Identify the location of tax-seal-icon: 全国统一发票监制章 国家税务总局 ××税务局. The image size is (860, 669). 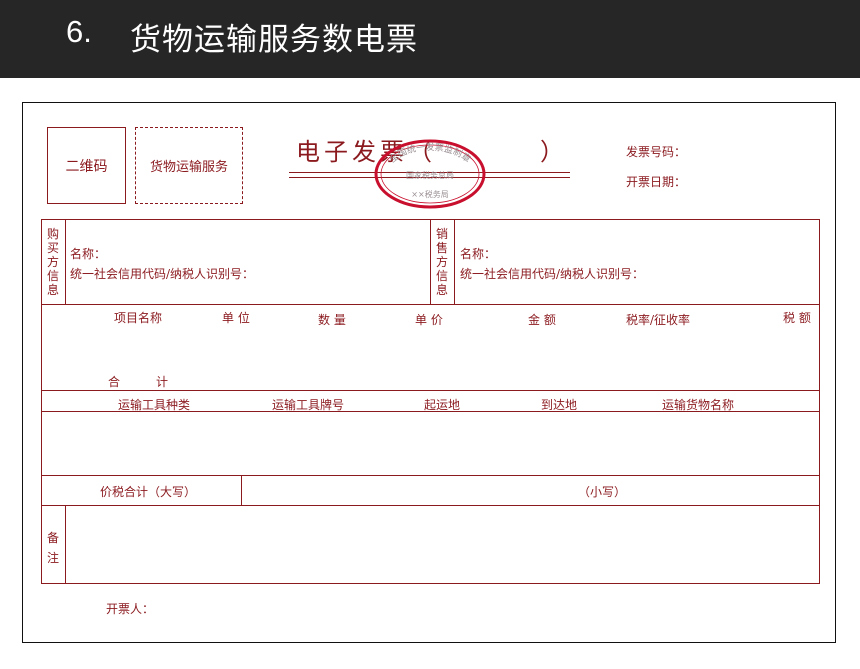
(430, 174).